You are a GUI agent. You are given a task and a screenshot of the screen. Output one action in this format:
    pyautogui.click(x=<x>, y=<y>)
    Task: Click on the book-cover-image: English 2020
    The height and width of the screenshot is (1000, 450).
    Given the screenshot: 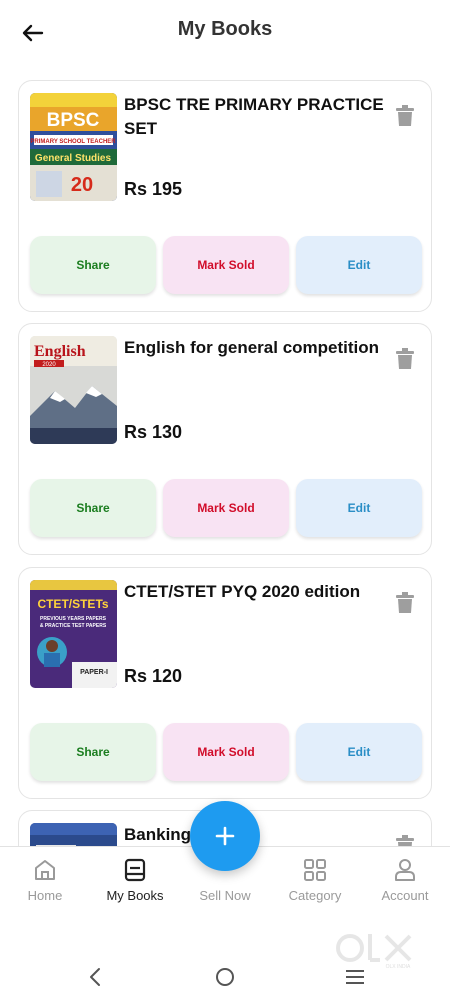 What is the action you would take?
    pyautogui.click(x=73, y=390)
    